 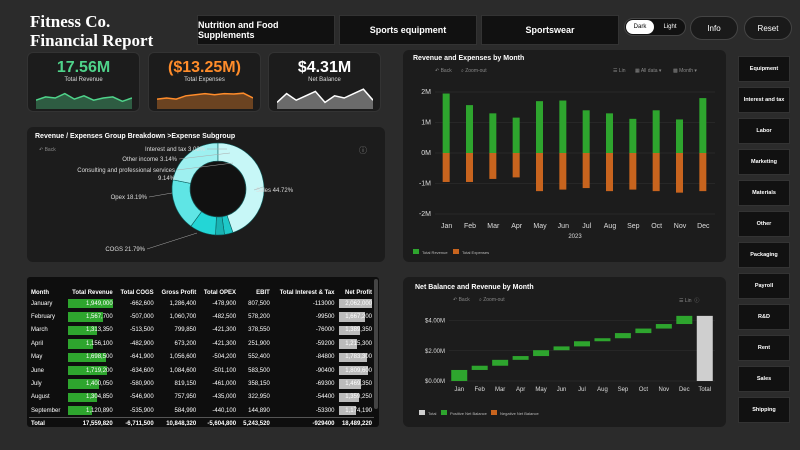 I want to click on cell-value: -421,300, so click(x=224, y=343).